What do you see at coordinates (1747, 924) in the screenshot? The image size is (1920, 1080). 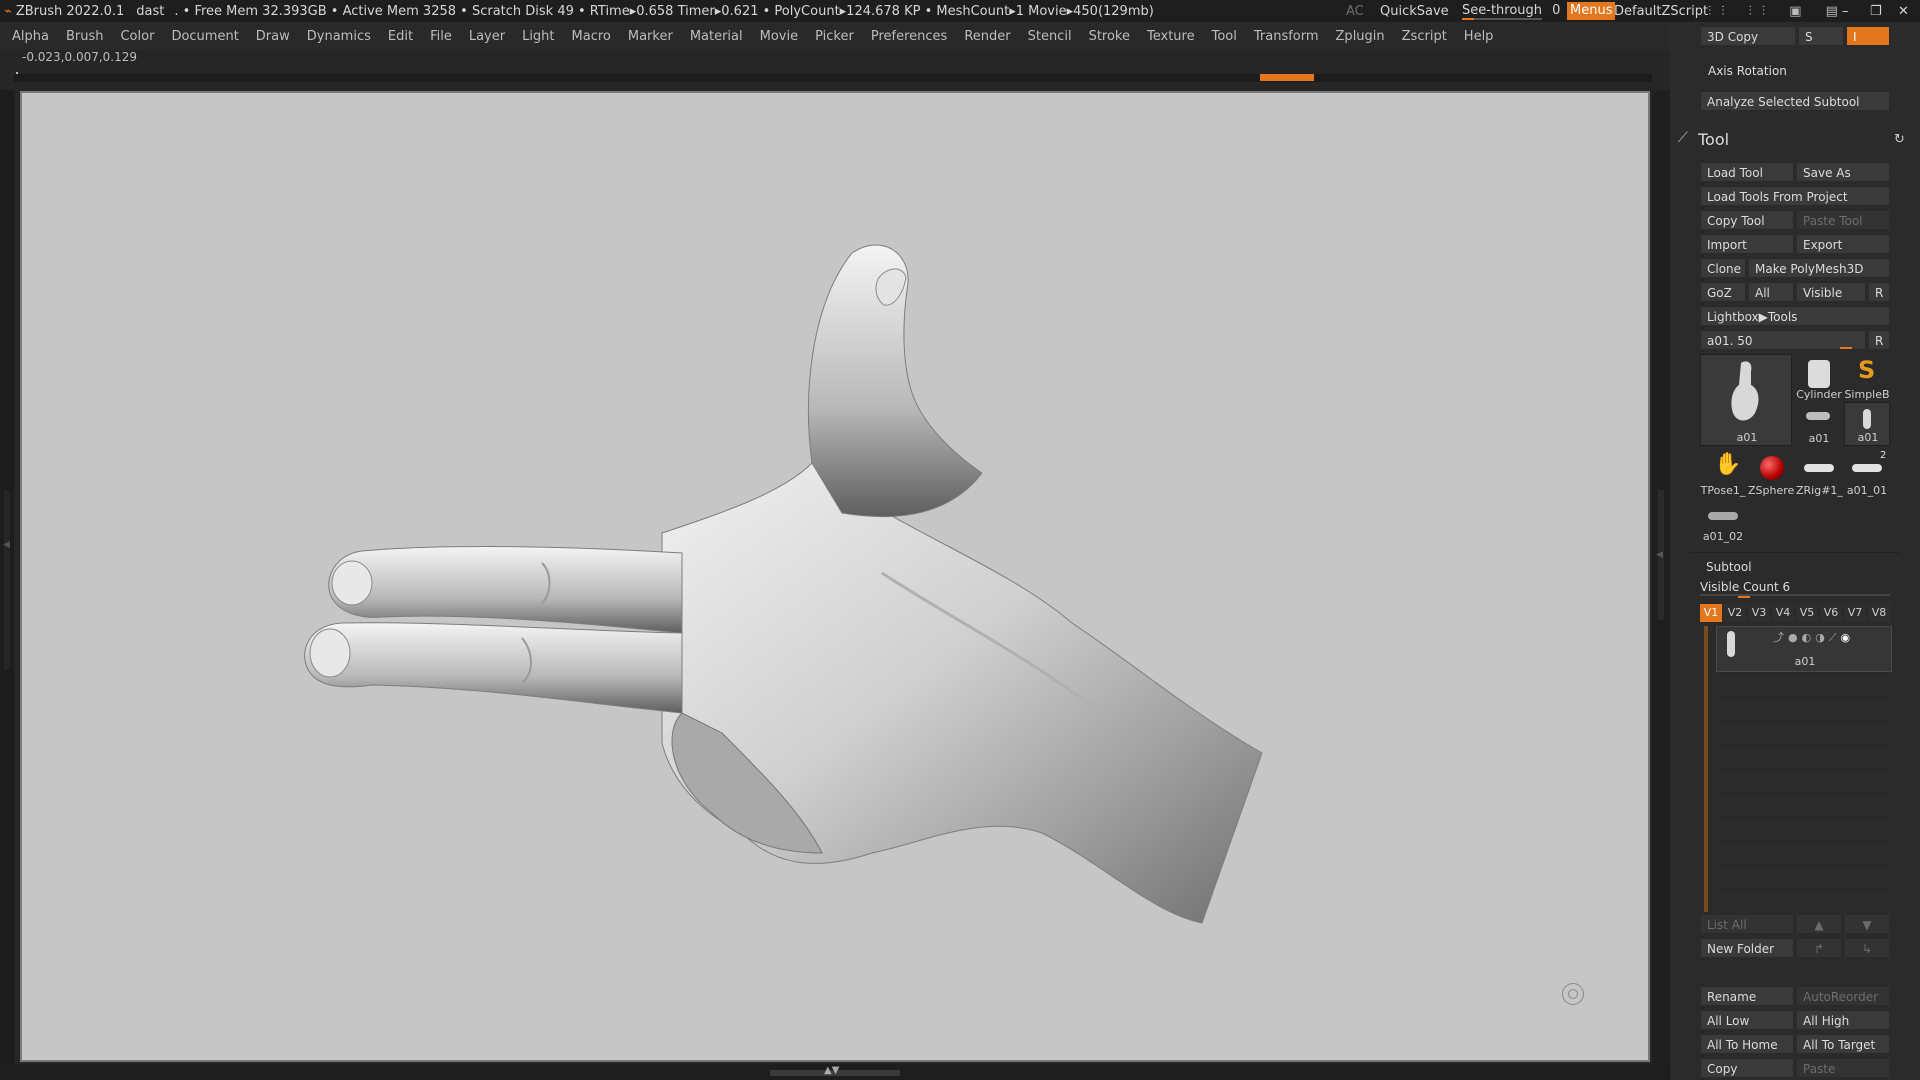 I see `list-all-button: List All` at bounding box center [1747, 924].